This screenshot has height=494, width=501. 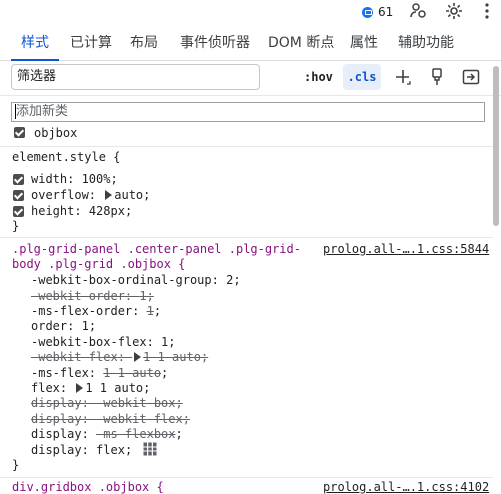 I want to click on paint-brush-icon, so click(x=437, y=77).